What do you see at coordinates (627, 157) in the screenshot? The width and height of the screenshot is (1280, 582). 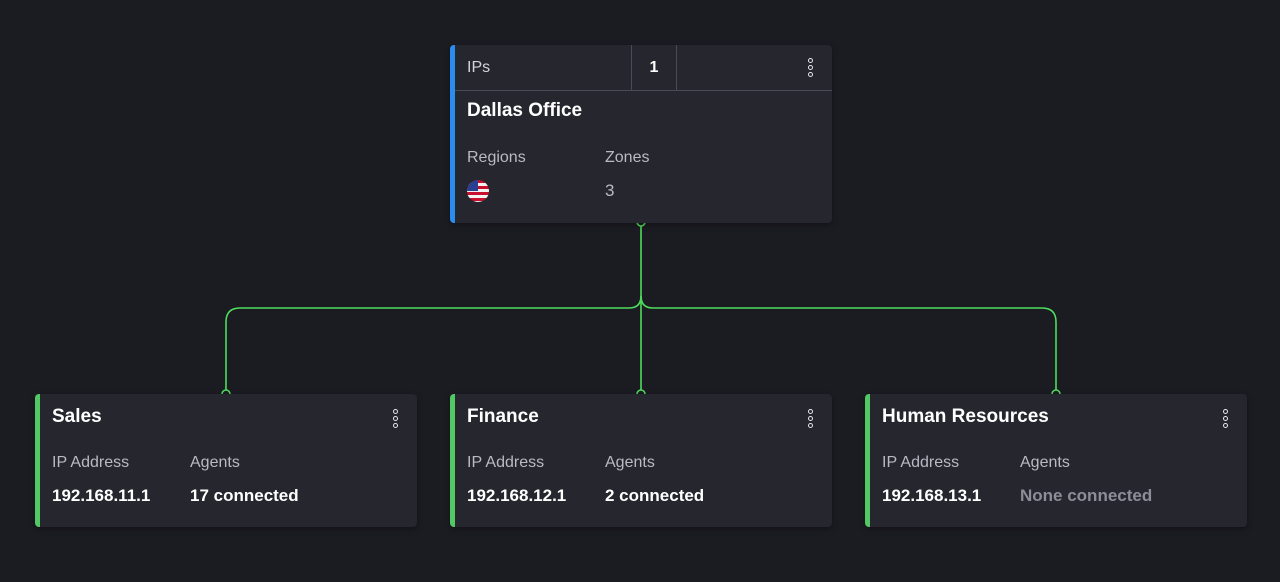 I see `zones-label: Zones` at bounding box center [627, 157].